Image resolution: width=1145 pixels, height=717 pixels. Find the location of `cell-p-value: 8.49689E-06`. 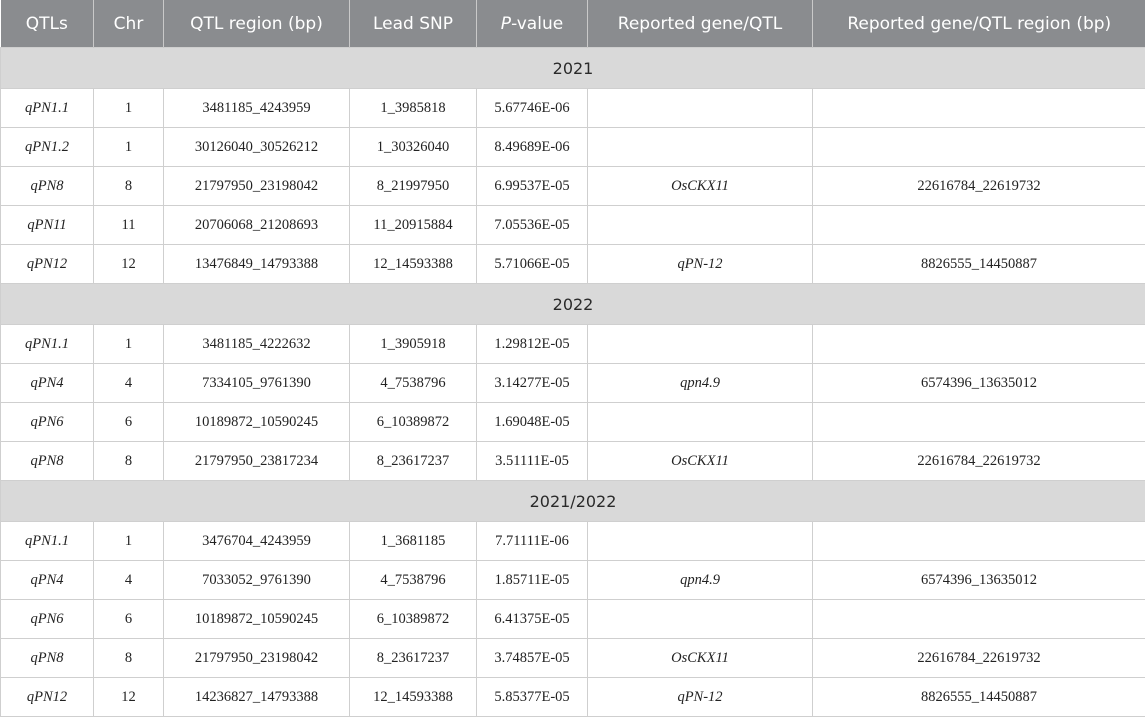

cell-p-value: 8.49689E-06 is located at coordinates (532, 147).